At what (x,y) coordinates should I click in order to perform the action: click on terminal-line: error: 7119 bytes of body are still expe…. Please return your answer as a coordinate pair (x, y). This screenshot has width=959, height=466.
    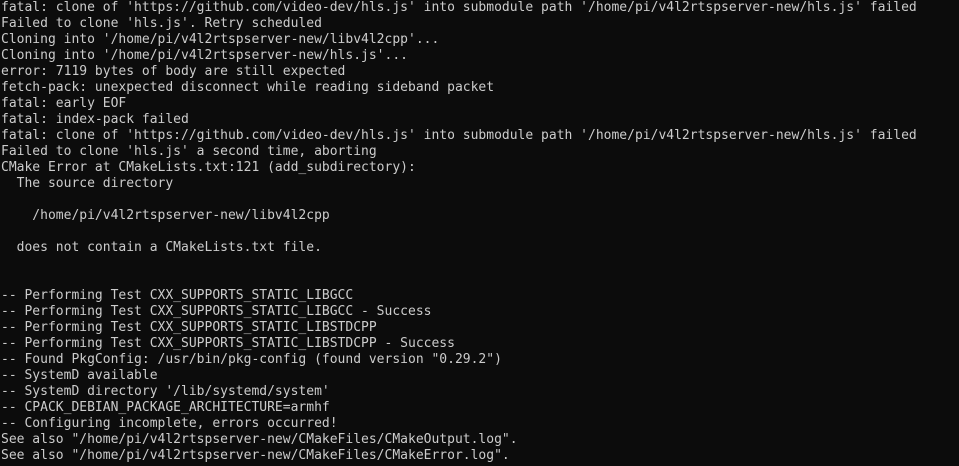
    Looking at the image, I should click on (173, 71).